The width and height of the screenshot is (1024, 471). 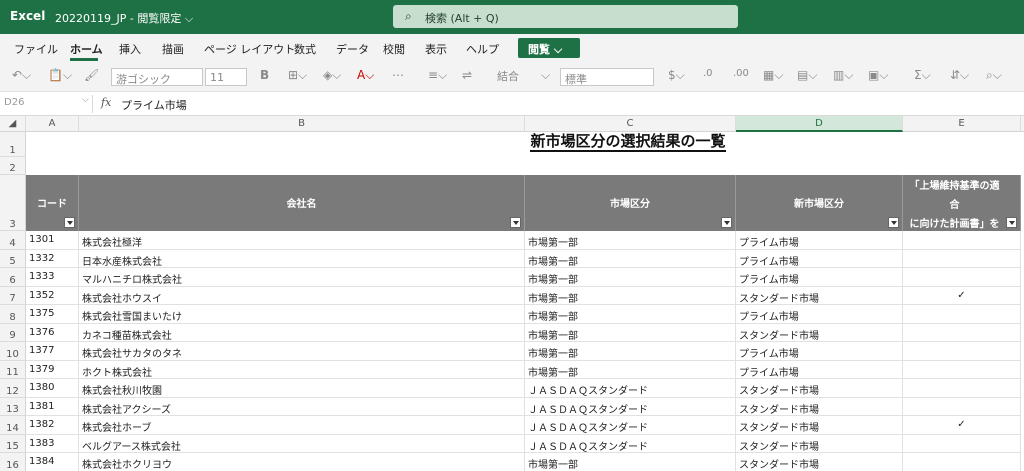 I want to click on cell-code: 1352, so click(x=52, y=296).